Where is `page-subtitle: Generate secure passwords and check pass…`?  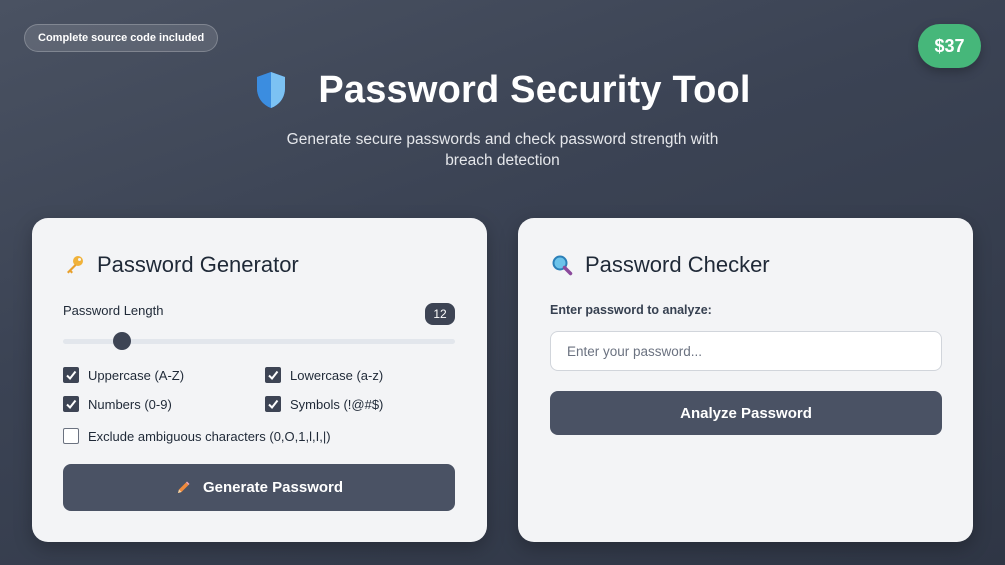
page-subtitle: Generate secure passwords and check pass… is located at coordinates (502, 150).